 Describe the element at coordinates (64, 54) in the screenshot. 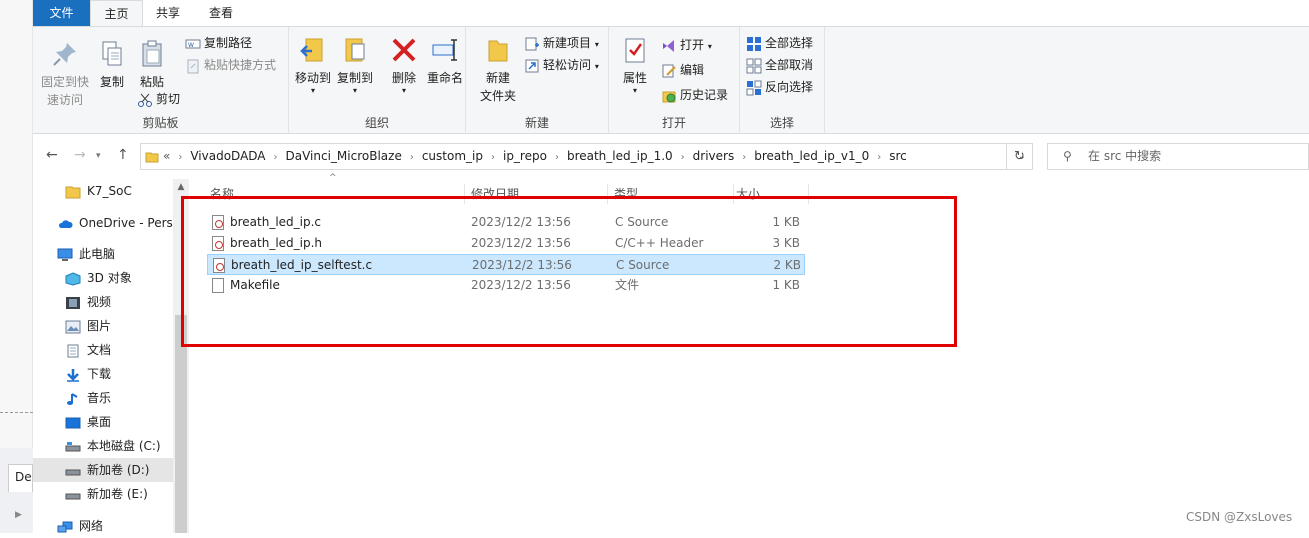

I see `pin-icon` at that location.